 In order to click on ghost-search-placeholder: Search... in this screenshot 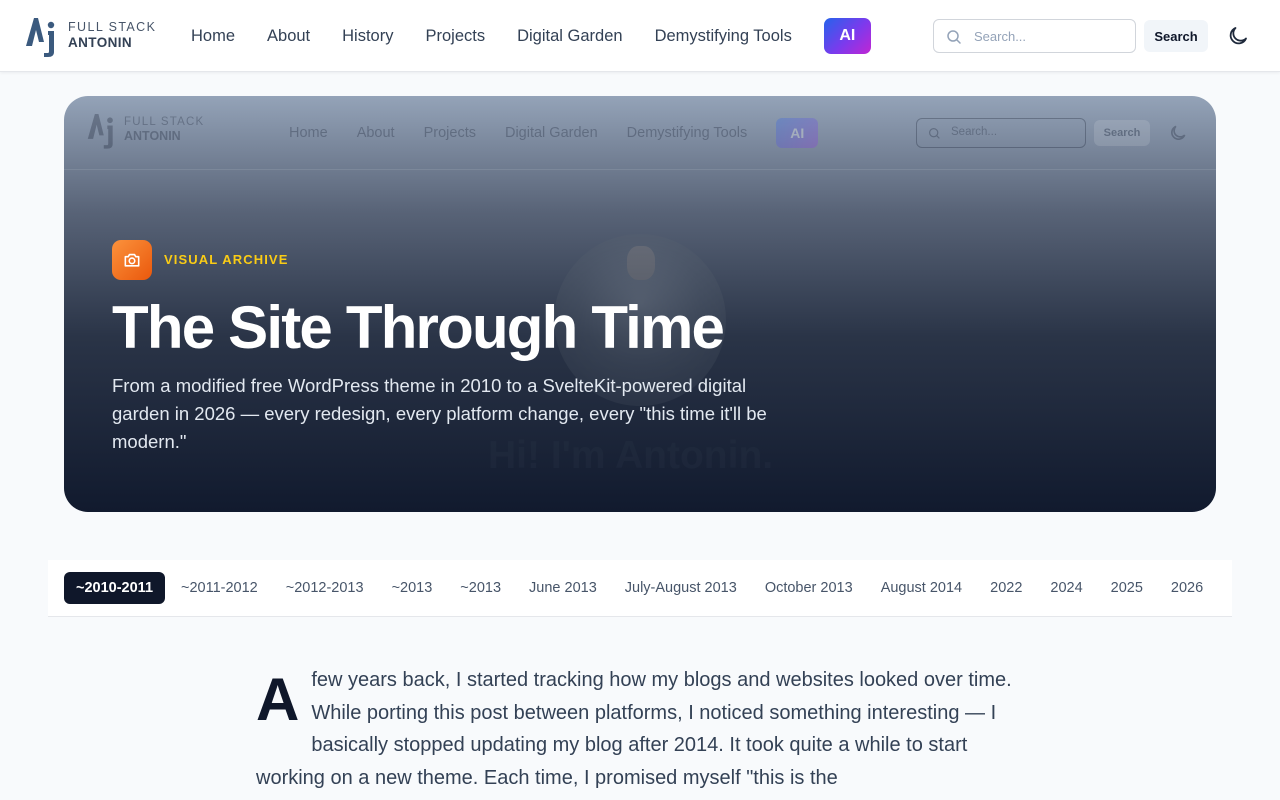, I will do `click(974, 132)`.